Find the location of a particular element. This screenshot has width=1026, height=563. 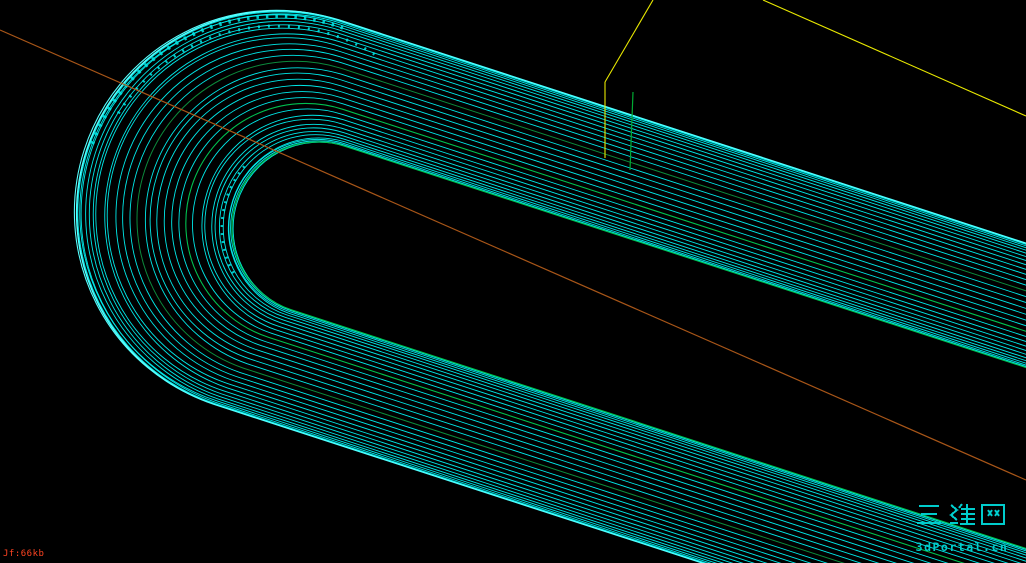

green-curve-segment is located at coordinates (631, 131).